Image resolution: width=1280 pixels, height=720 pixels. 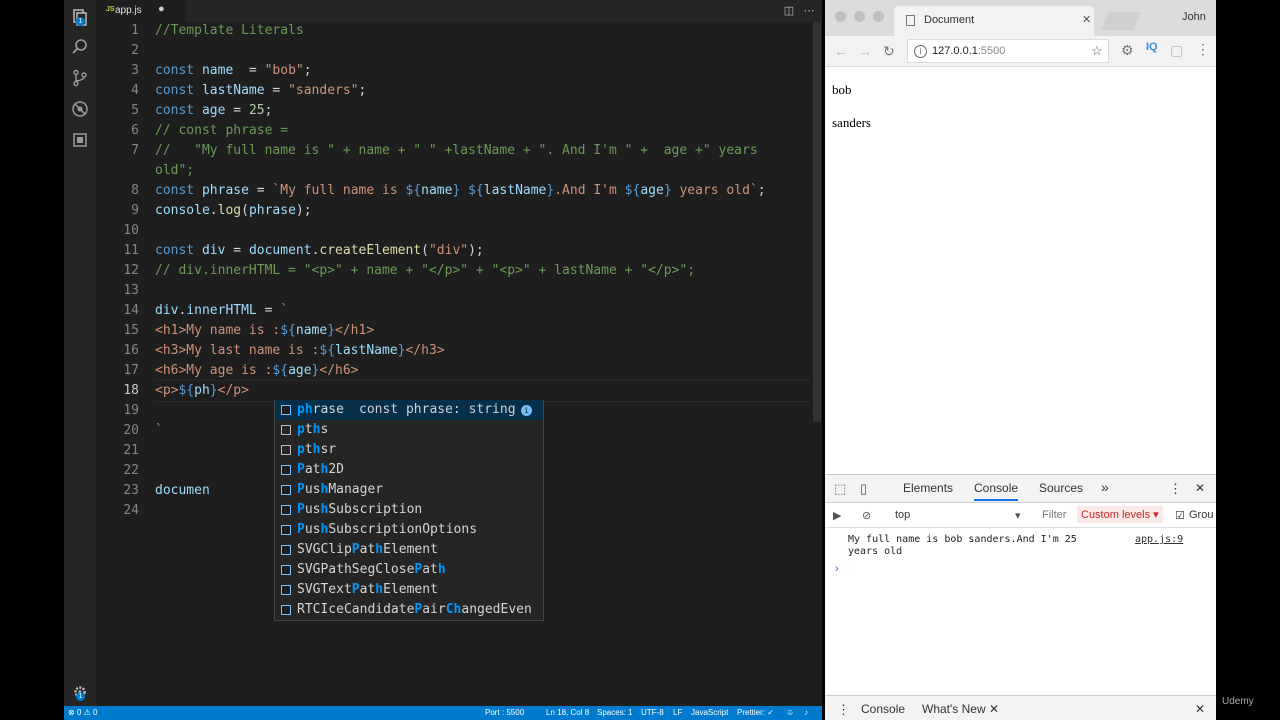 What do you see at coordinates (1127, 50) in the screenshot?
I see `extension-puzzle-icon: ⚙` at bounding box center [1127, 50].